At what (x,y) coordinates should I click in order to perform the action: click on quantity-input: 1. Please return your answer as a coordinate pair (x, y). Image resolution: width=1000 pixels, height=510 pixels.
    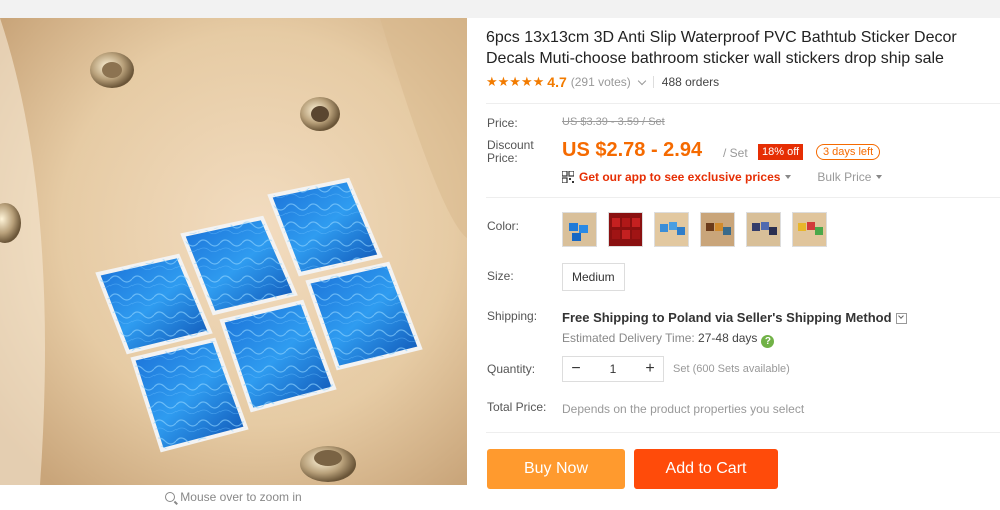
    Looking at the image, I should click on (613, 369).